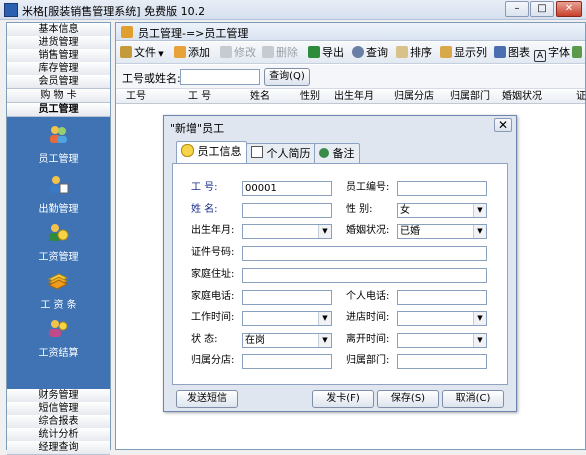 The image size is (586, 455). Describe the element at coordinates (287, 188) in the screenshot. I see `emp-id-field: 00001` at that location.